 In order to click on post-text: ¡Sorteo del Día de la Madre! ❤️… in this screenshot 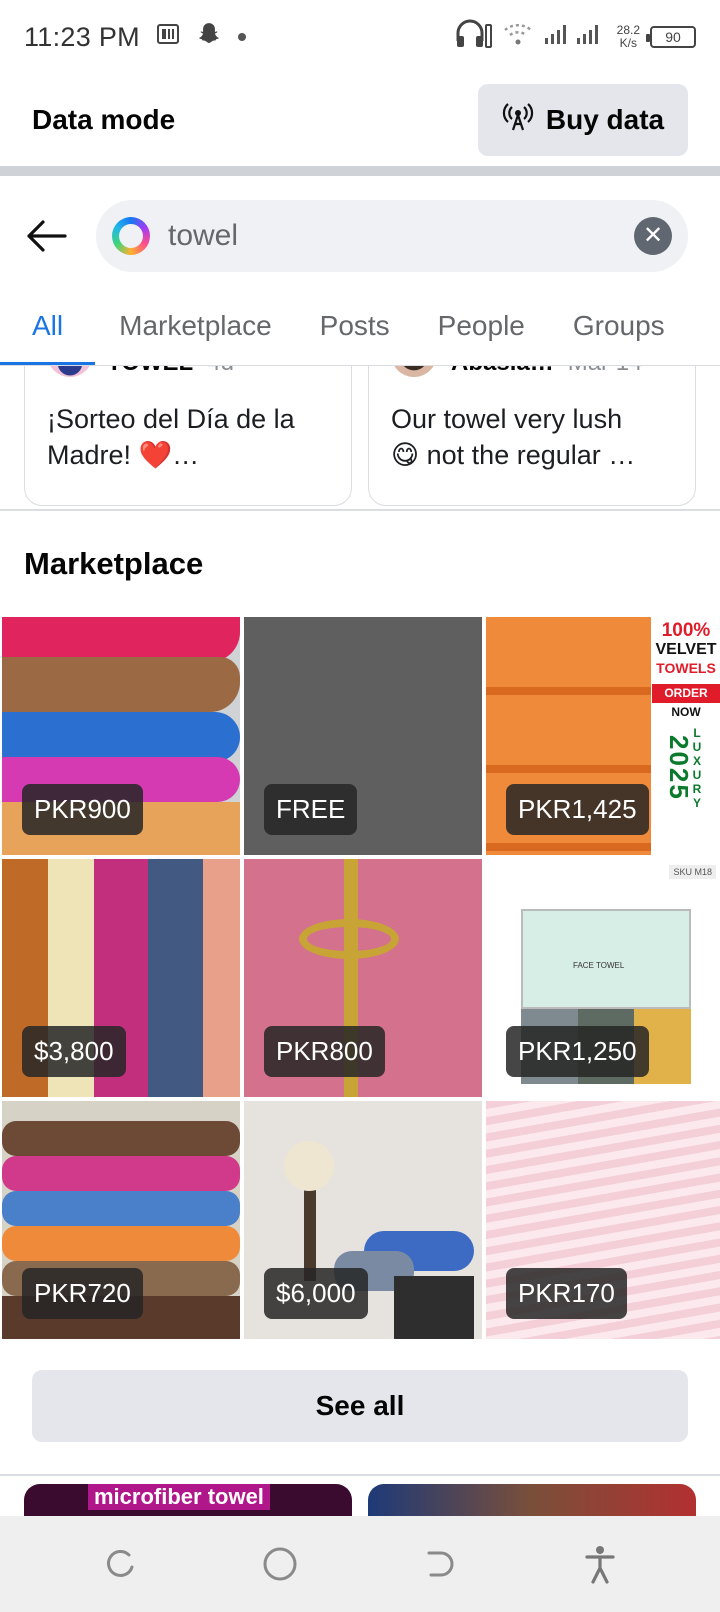, I will do `click(188, 437)`.